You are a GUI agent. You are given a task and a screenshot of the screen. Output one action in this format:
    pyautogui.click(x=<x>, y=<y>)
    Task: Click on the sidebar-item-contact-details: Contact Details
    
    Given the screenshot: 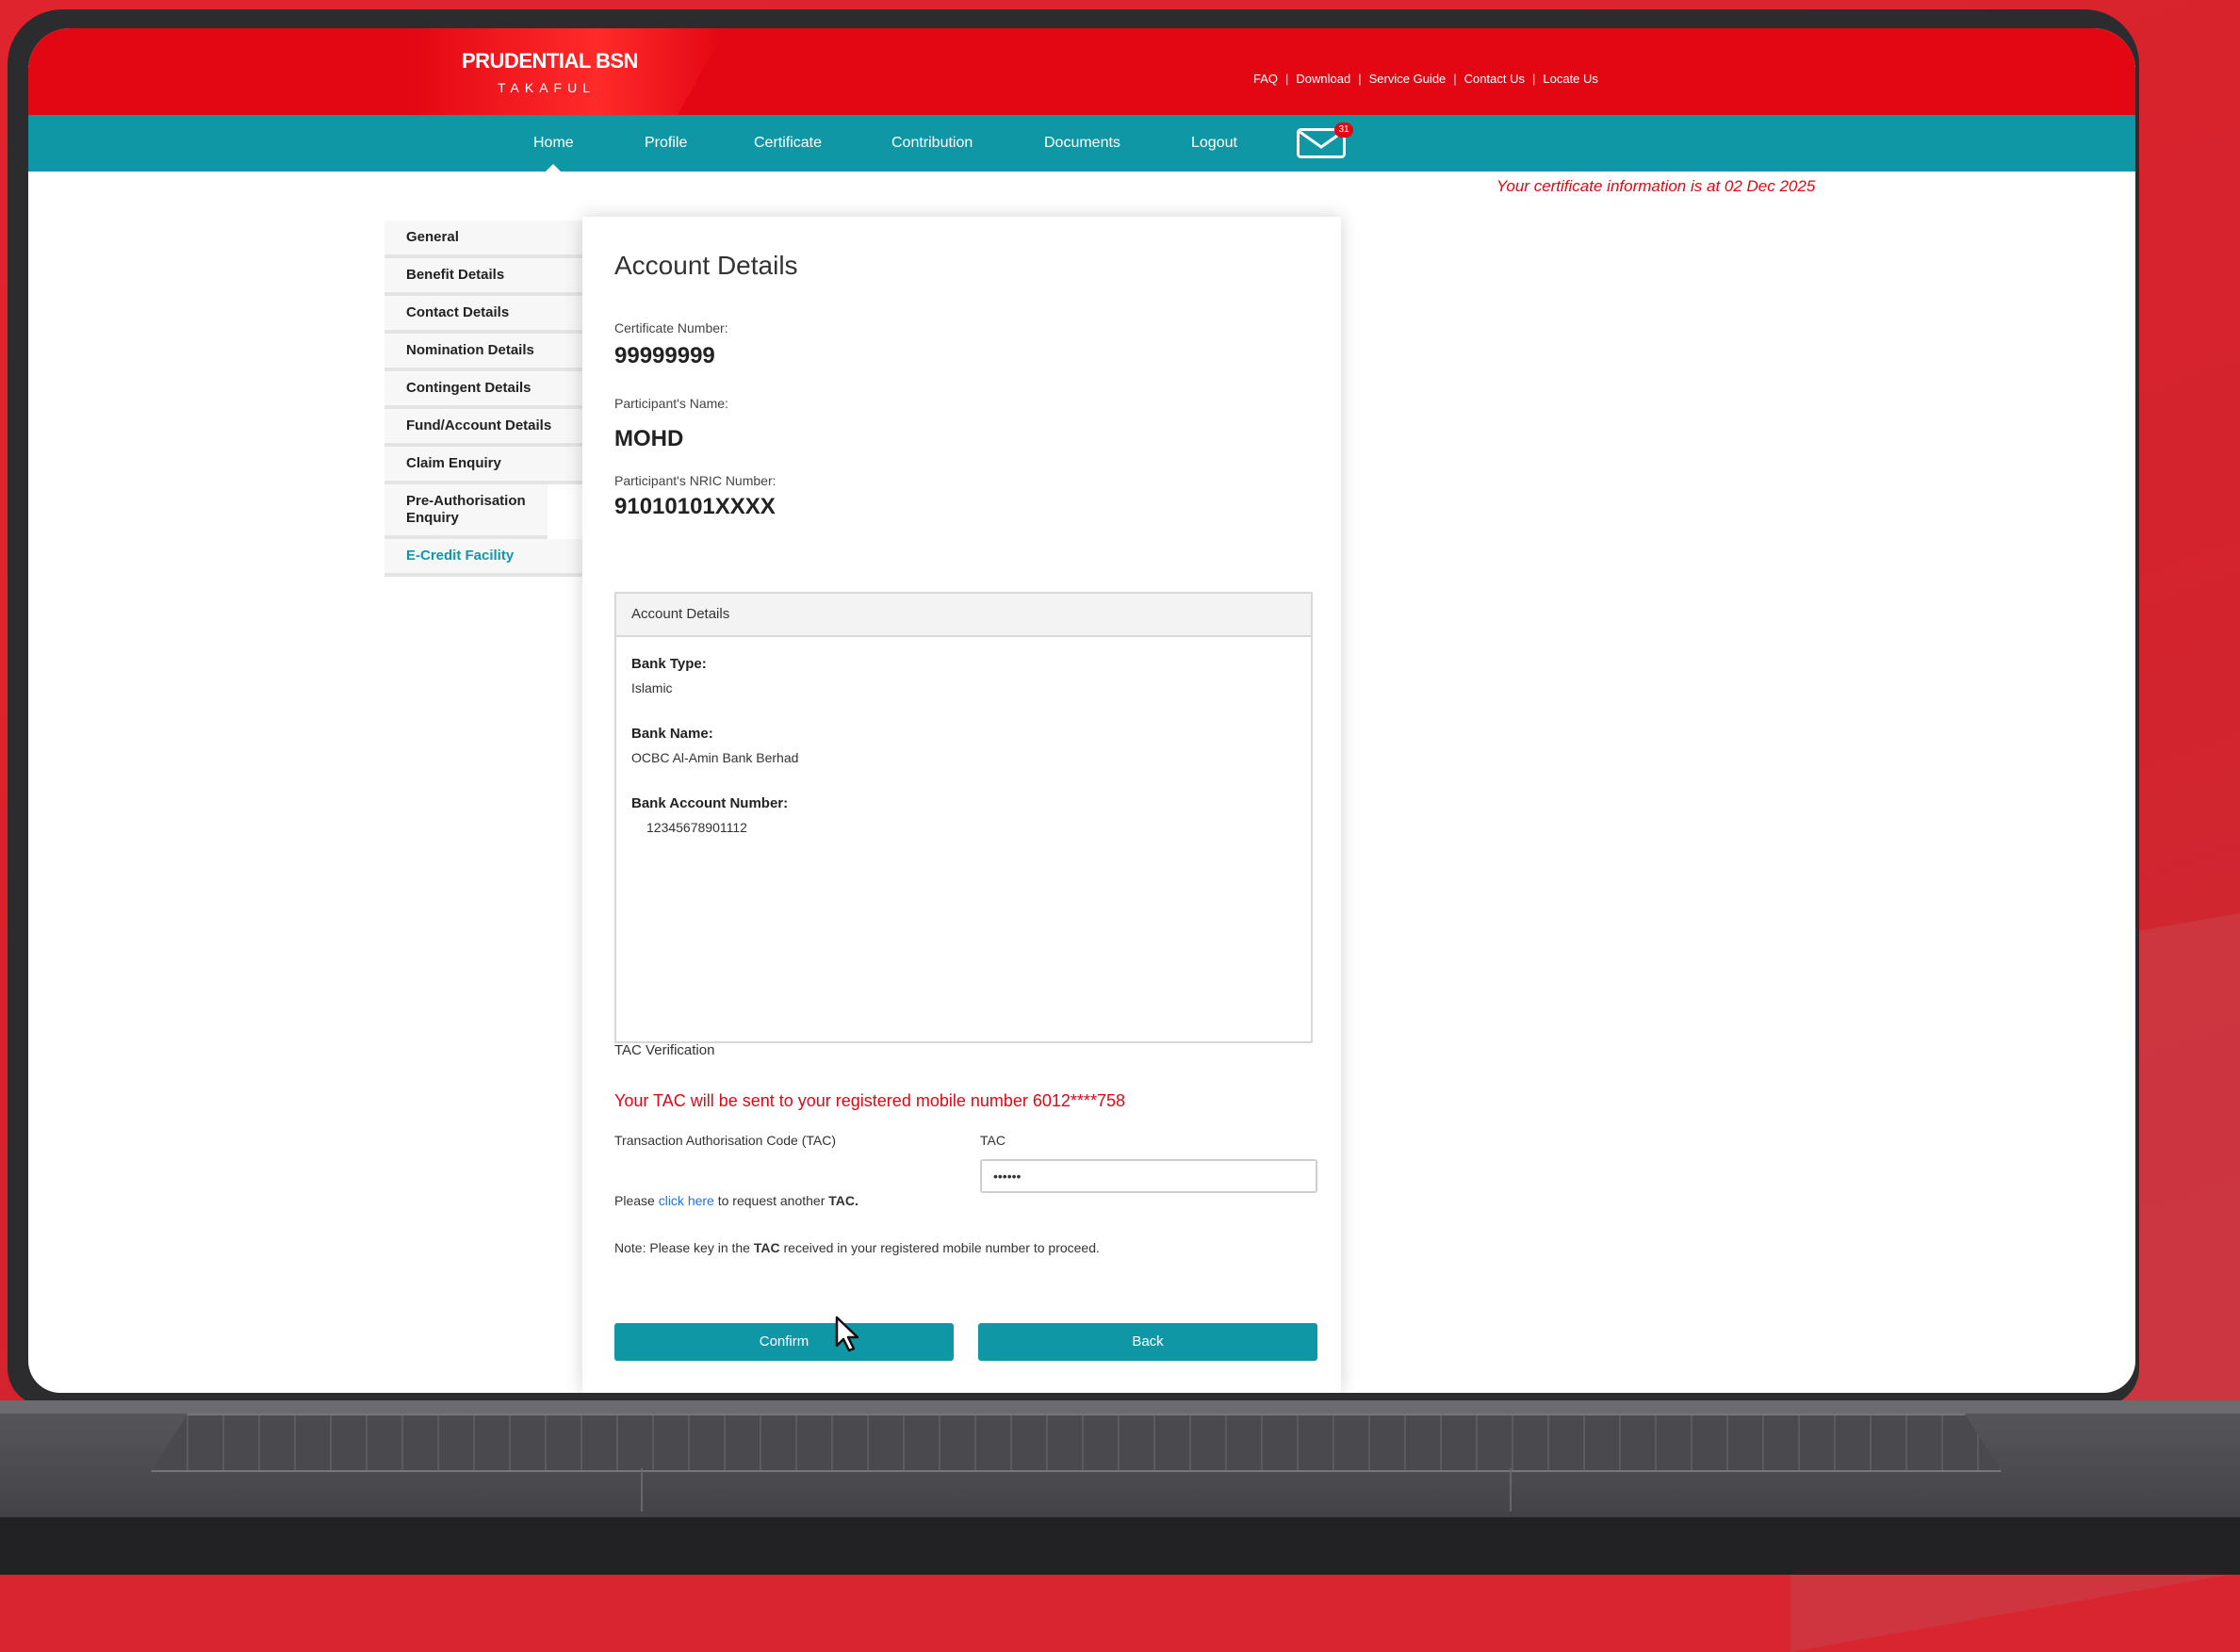 What is the action you would take?
    pyautogui.click(x=485, y=315)
    